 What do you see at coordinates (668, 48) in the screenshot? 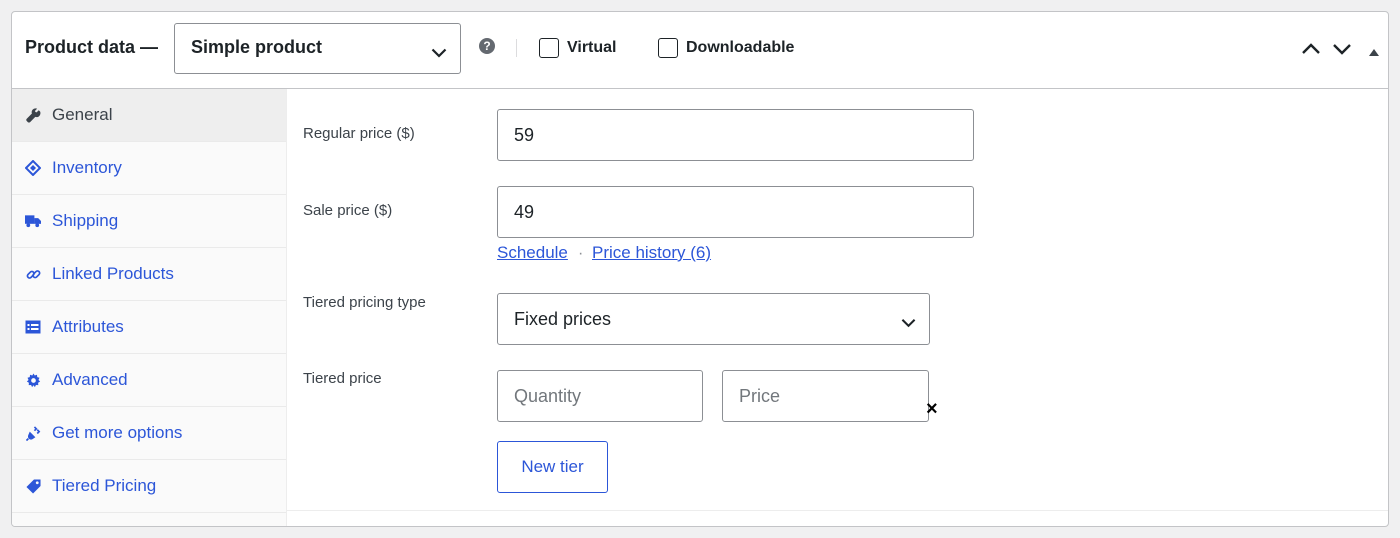
I see `downloadable-checkbox` at bounding box center [668, 48].